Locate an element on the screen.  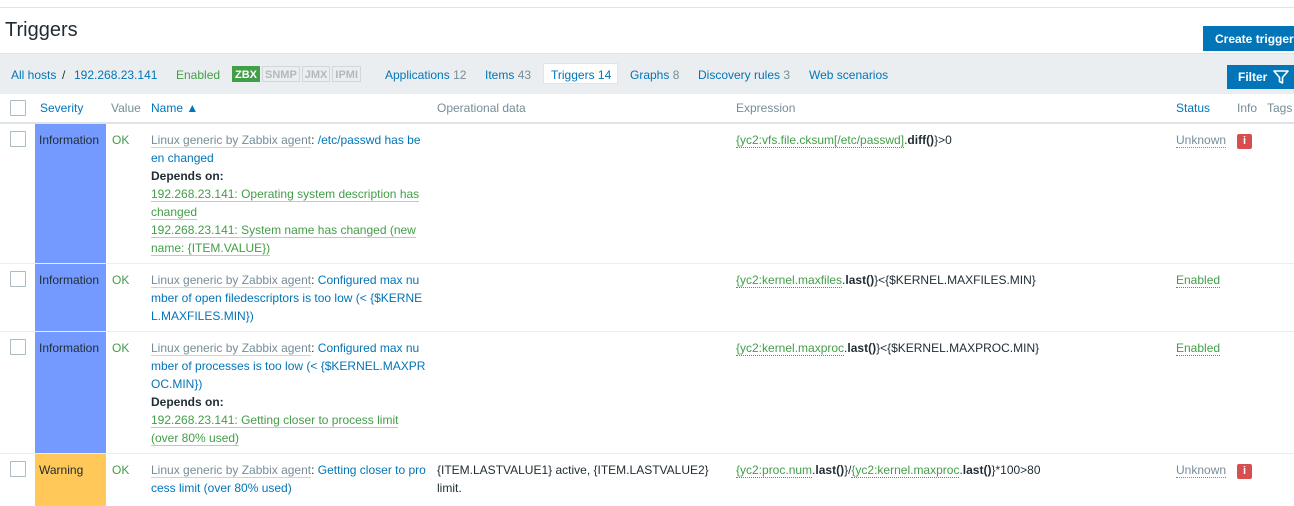
ipmi-badge: IPMI is located at coordinates (347, 74).